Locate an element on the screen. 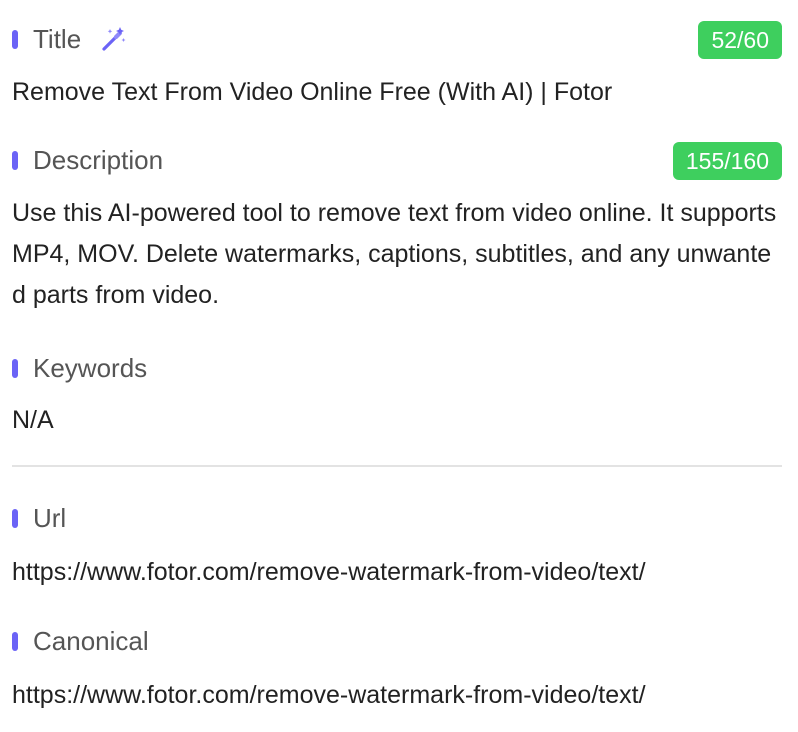 Image resolution: width=798 pixels, height=732 pixels. keywords-label: Keywords is located at coordinates (90, 368).